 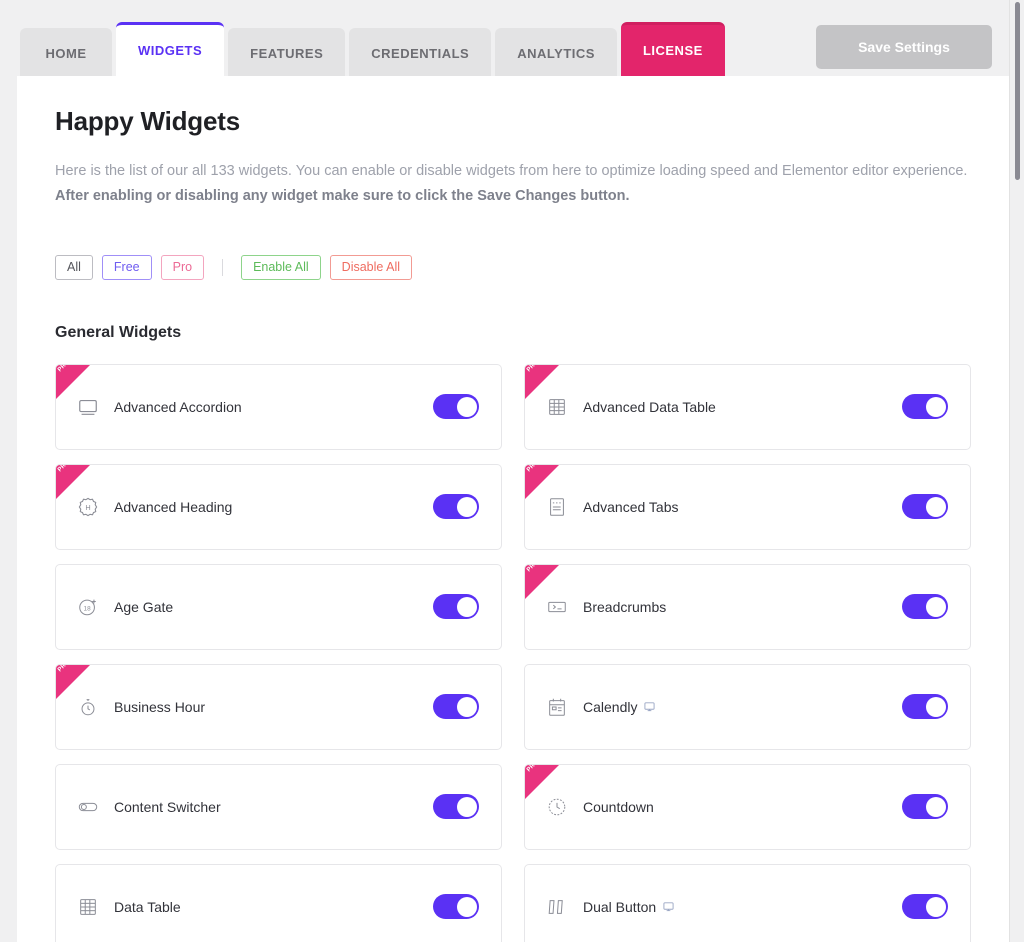 What do you see at coordinates (88, 807) in the screenshot?
I see `switcher-icon` at bounding box center [88, 807].